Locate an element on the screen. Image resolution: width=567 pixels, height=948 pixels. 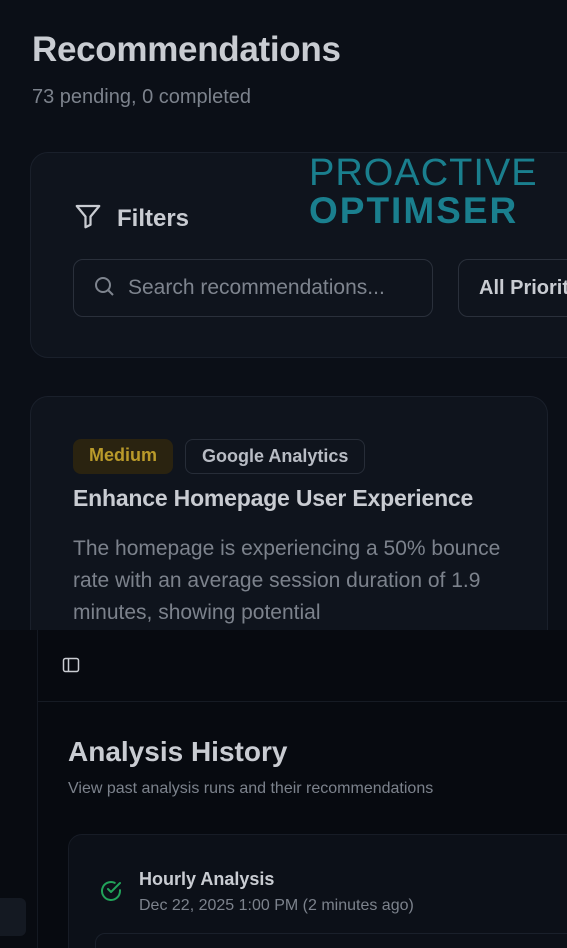
logo-line-2: OPTIMSER is located at coordinates (414, 210).